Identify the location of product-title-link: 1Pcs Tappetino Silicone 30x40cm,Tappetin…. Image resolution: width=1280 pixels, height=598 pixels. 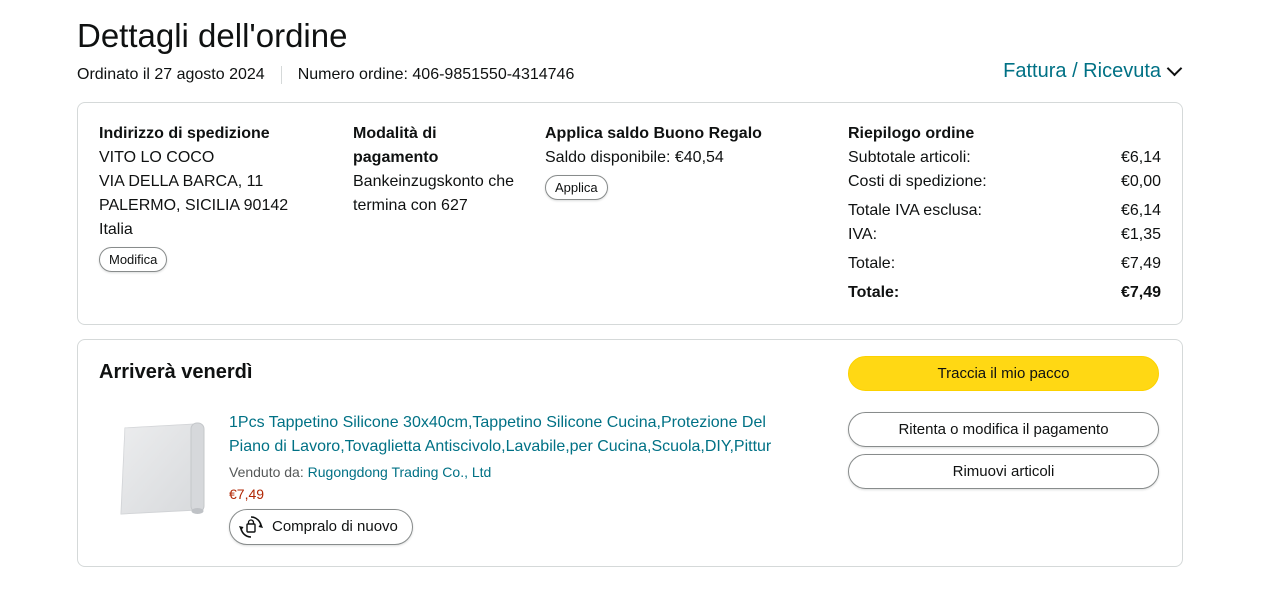
(529, 435).